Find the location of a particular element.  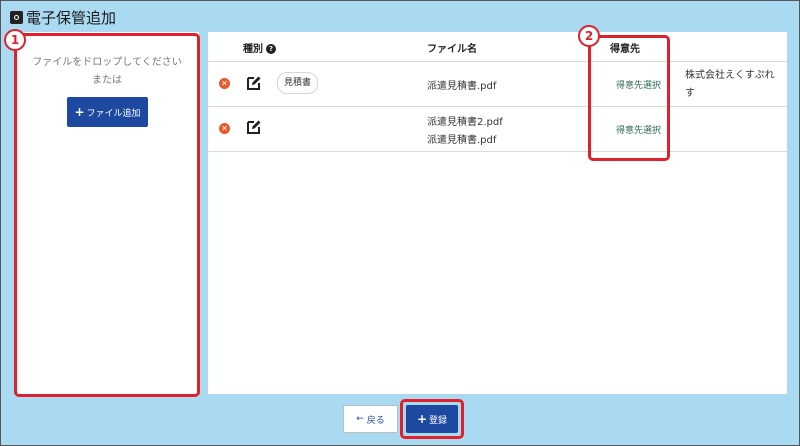

client-name-line: 株式会社えくすぷれ is located at coordinates (730, 75).